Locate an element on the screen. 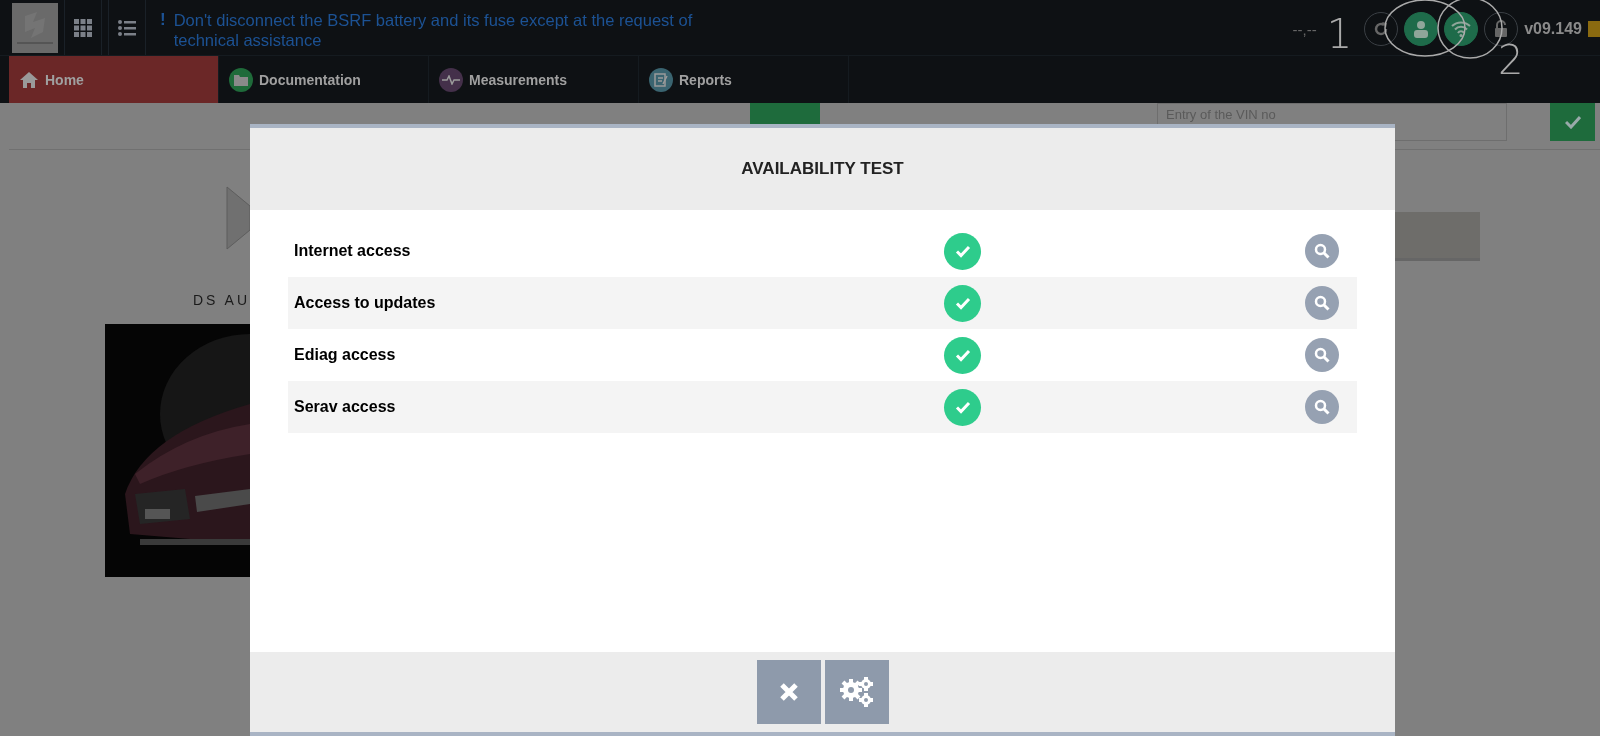  confirm-button is located at coordinates (1572, 122).